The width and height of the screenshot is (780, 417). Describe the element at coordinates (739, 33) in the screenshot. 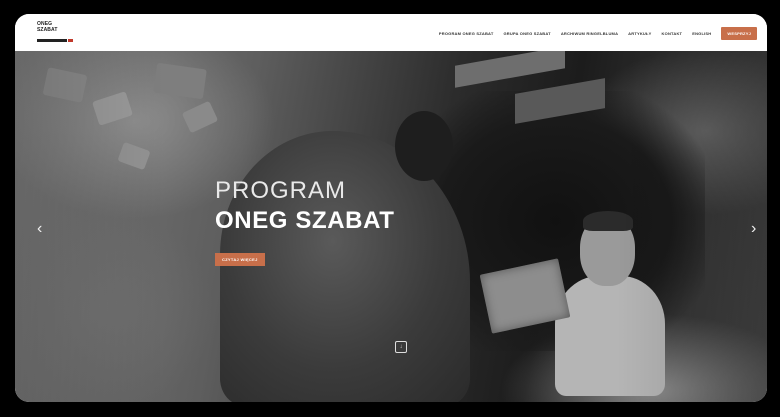

I see `donate-button: Wesprzyj` at that location.